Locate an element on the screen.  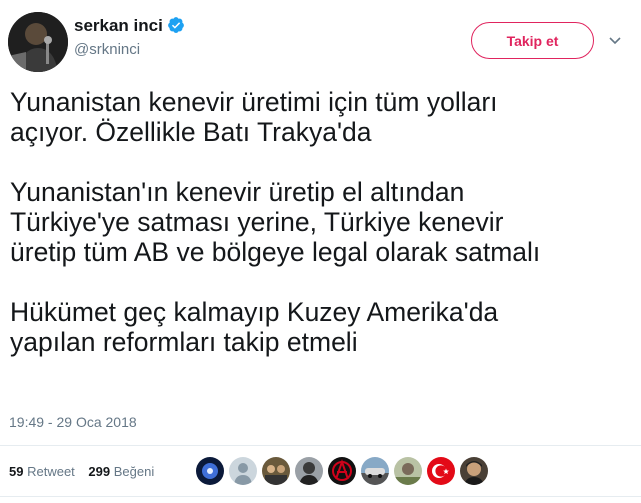
outdoor-avatar is located at coordinates (408, 471).